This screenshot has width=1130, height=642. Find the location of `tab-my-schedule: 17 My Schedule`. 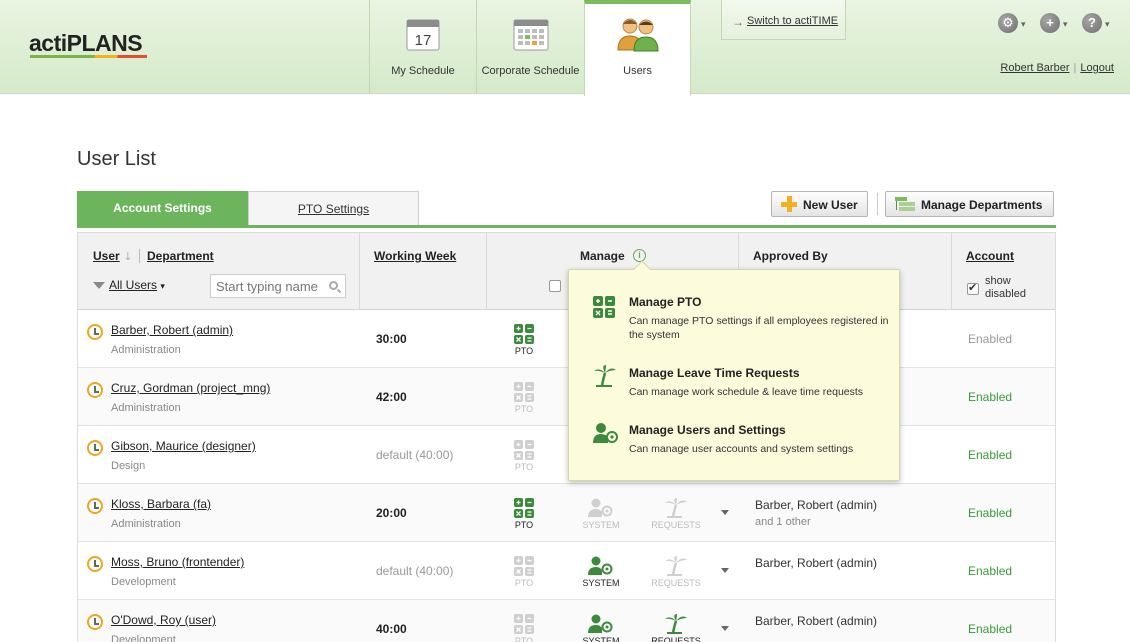

tab-my-schedule: 17 My Schedule is located at coordinates (422, 47).